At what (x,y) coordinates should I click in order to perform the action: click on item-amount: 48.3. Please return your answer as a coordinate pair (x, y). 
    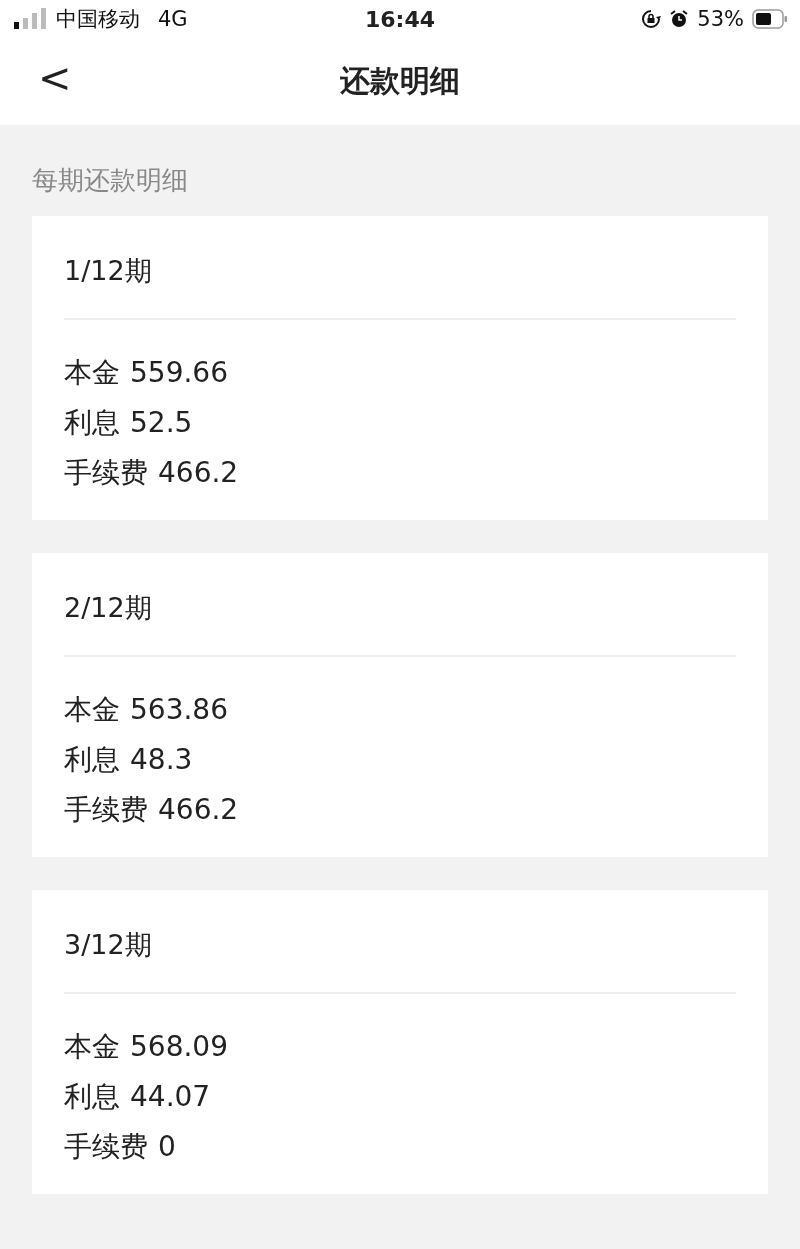
    Looking at the image, I should click on (161, 760).